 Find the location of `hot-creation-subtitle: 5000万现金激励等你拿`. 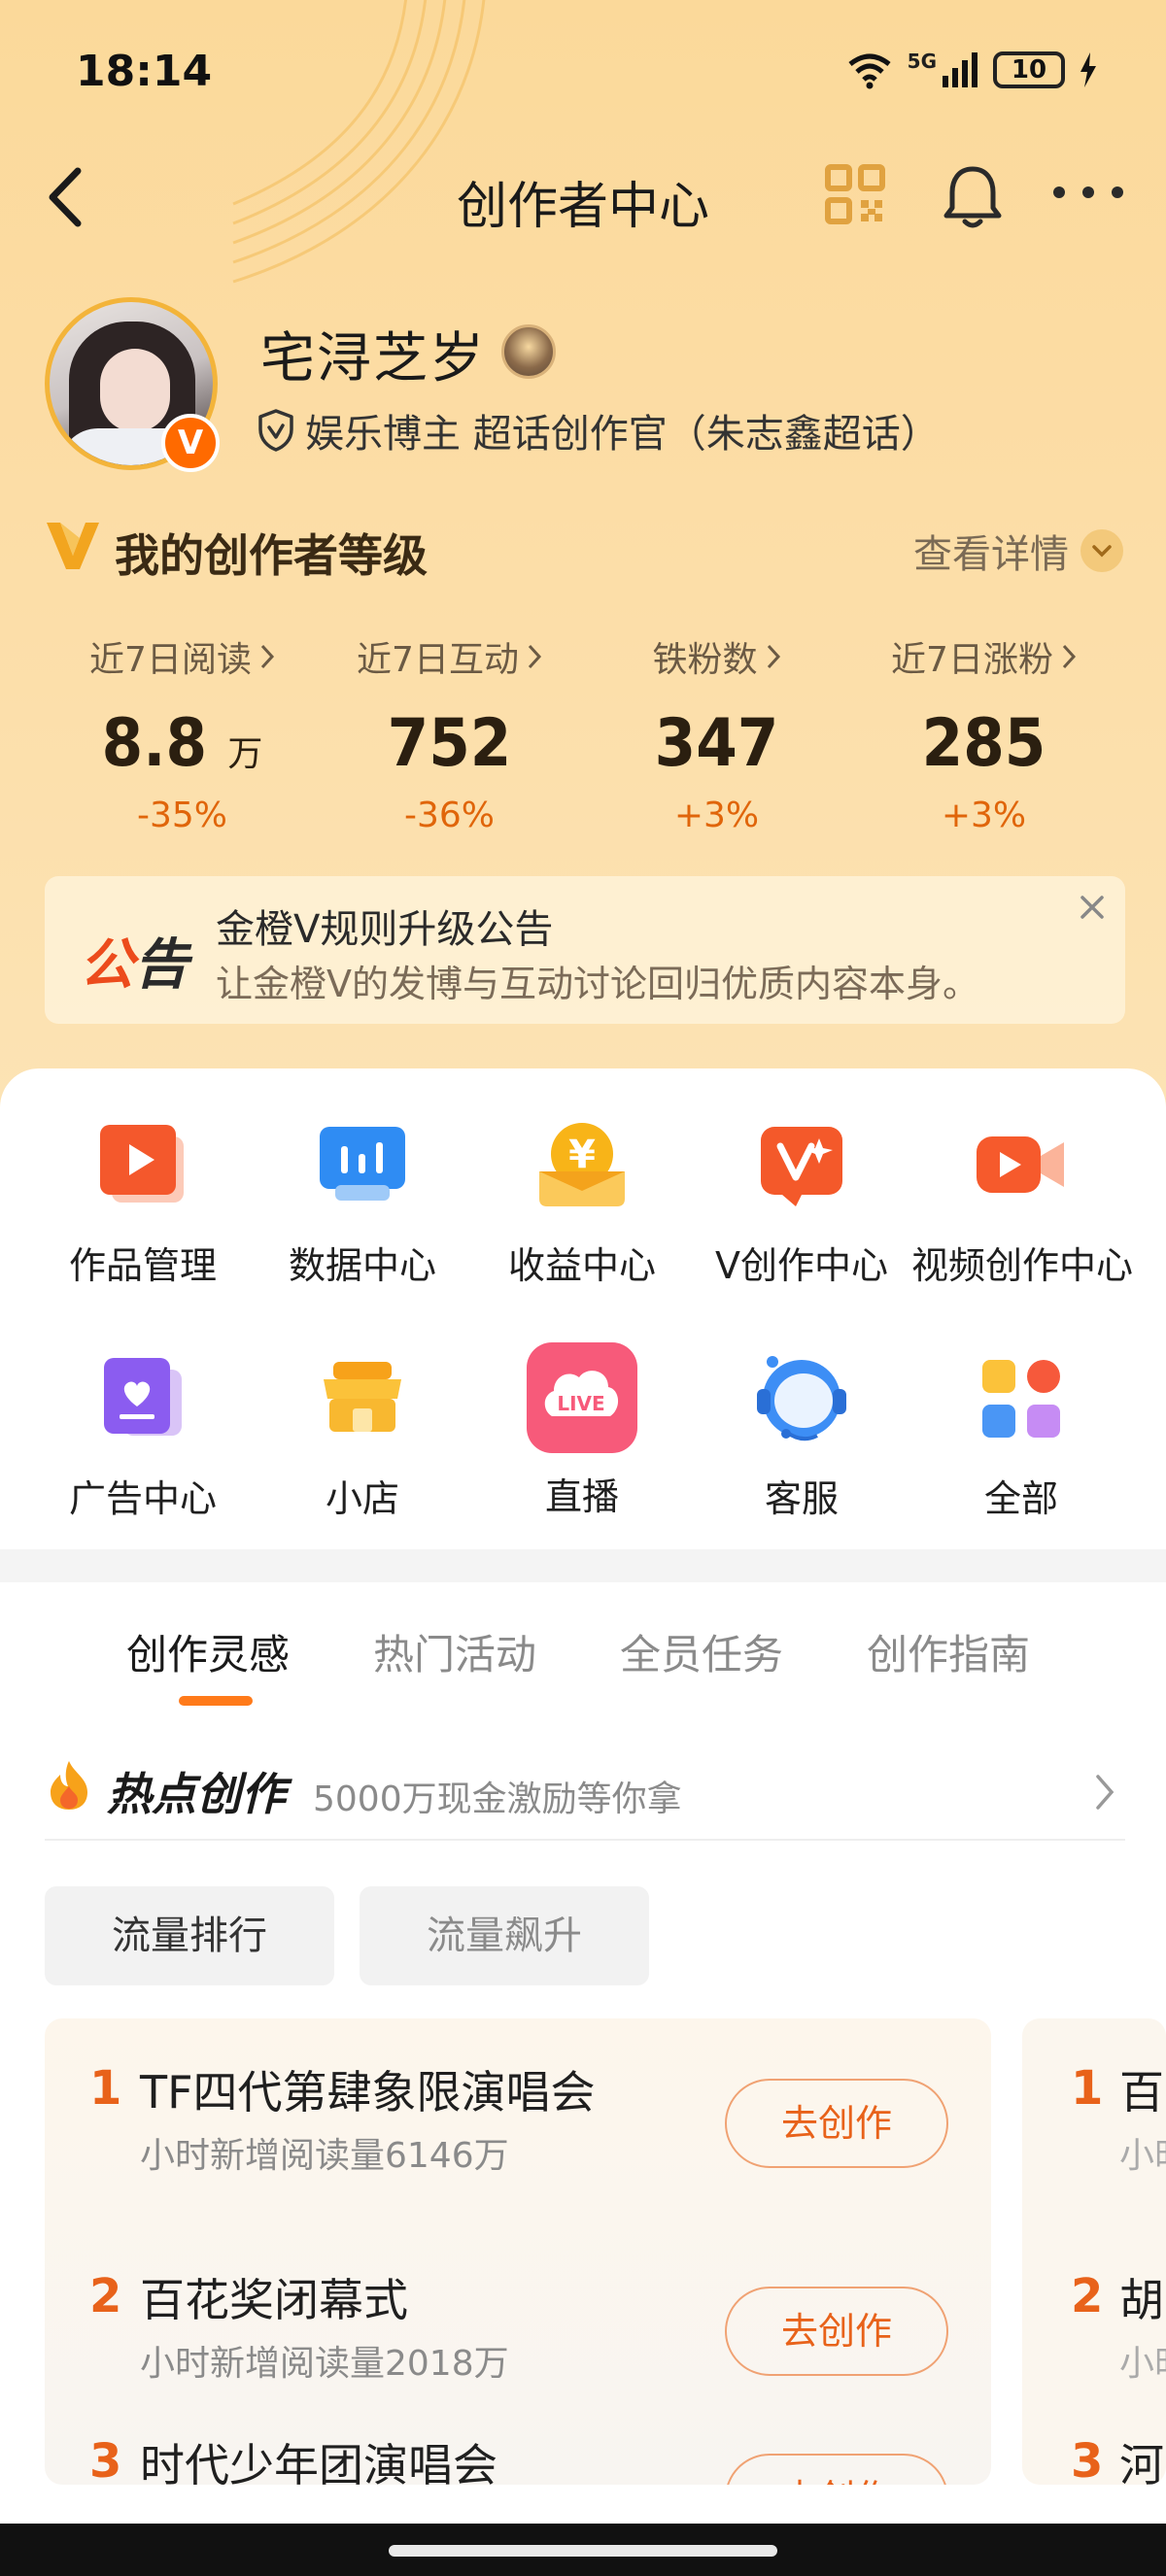

hot-creation-subtitle: 5000万现金激励等你拿 is located at coordinates (497, 1799).